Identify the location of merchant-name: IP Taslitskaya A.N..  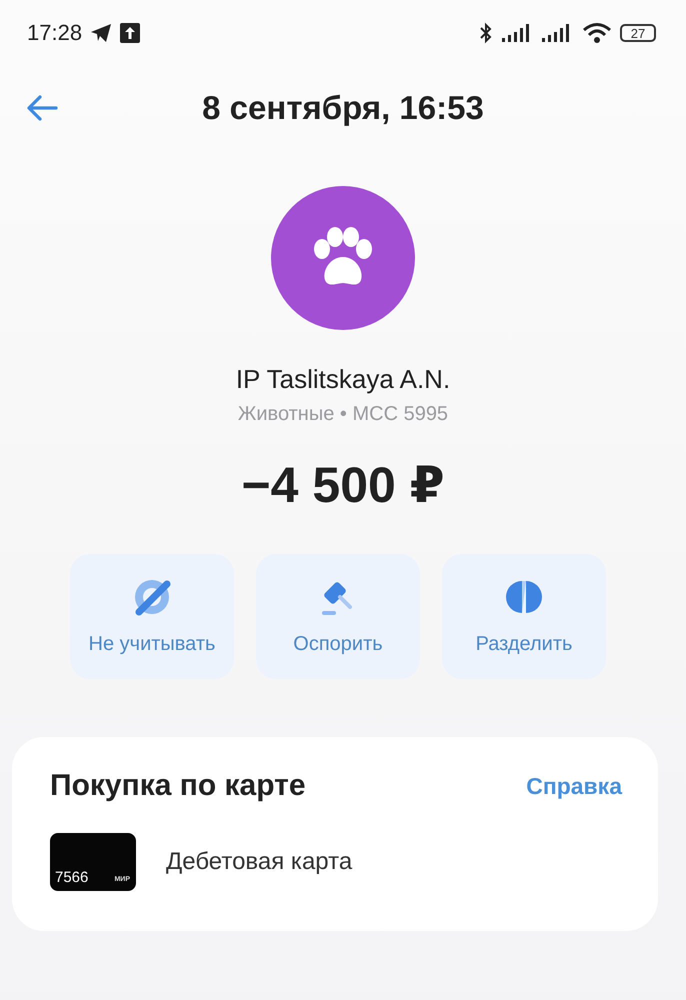
(343, 379).